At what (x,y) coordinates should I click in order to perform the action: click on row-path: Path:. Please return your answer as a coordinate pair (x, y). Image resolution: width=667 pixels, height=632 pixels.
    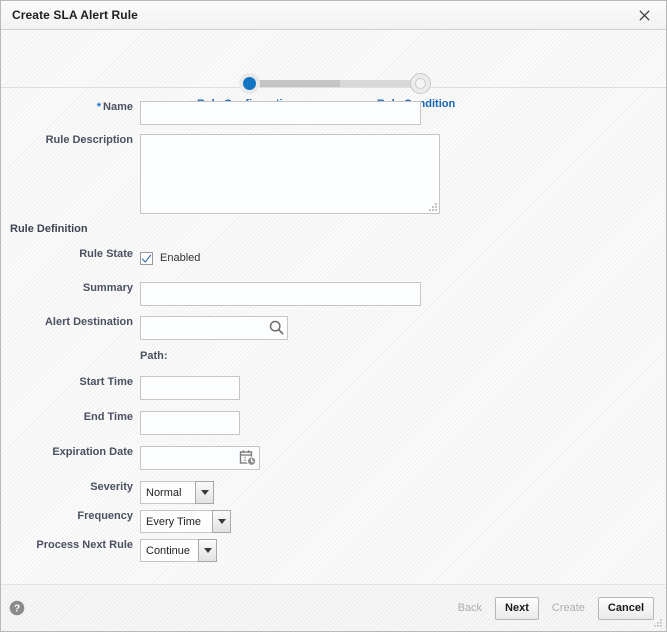
    Looking at the image, I should click on (333, 356).